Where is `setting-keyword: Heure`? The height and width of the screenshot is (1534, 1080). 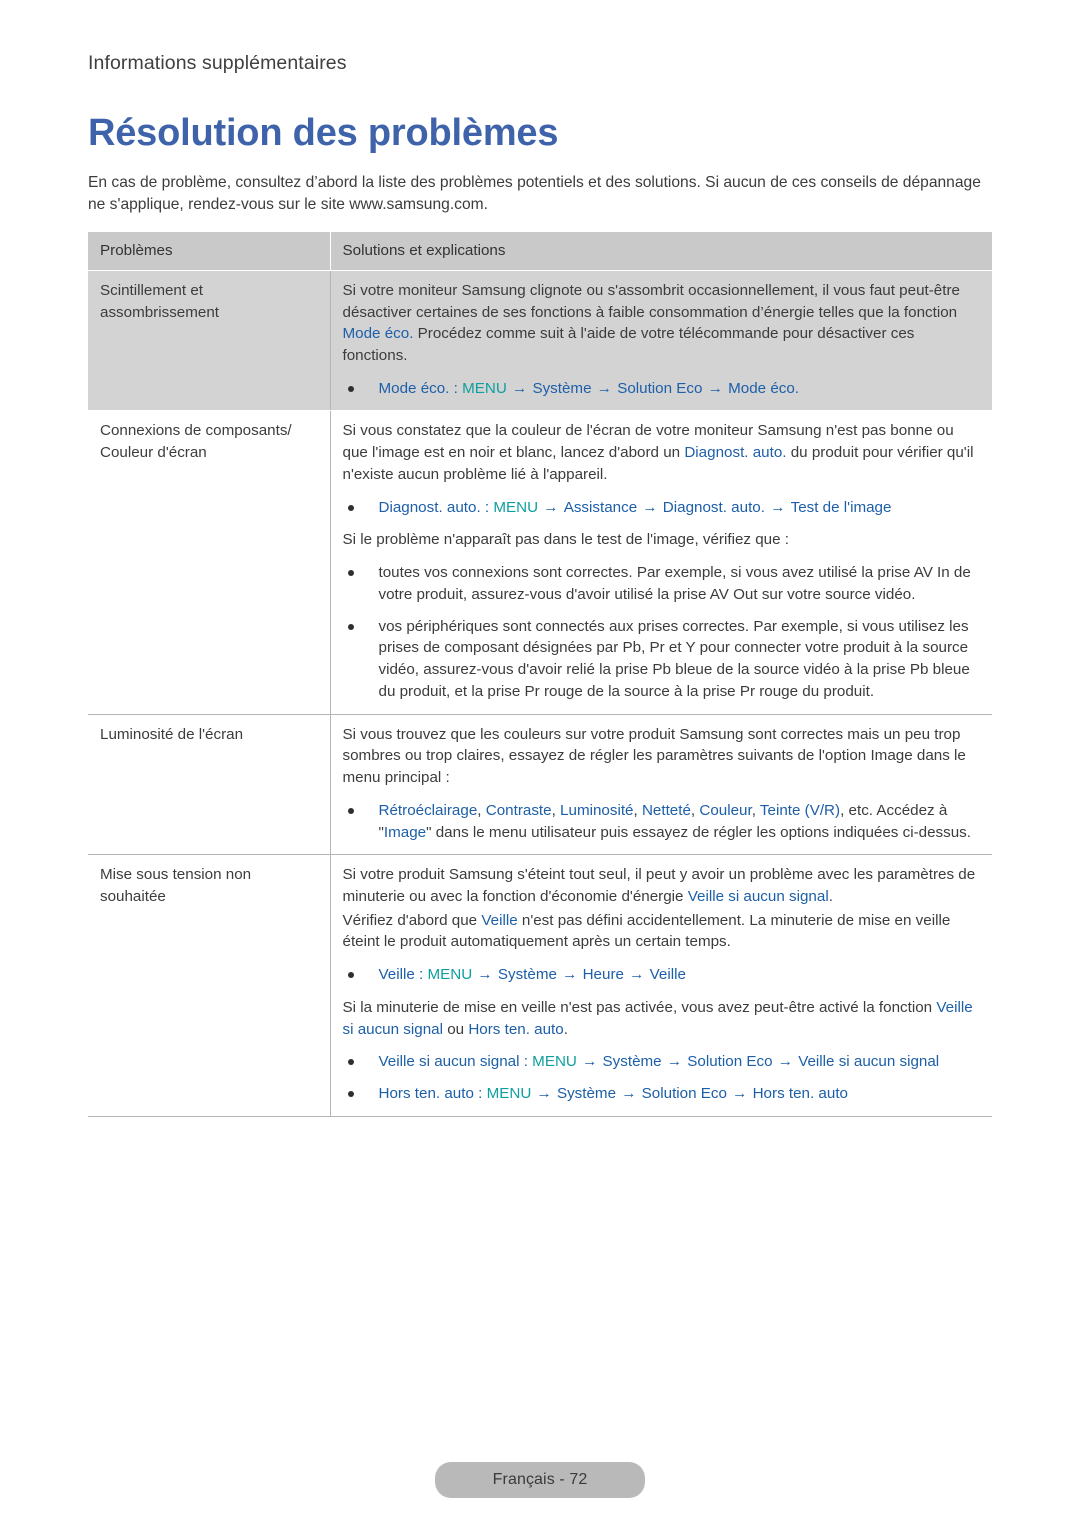
setting-keyword: Heure is located at coordinates (603, 975).